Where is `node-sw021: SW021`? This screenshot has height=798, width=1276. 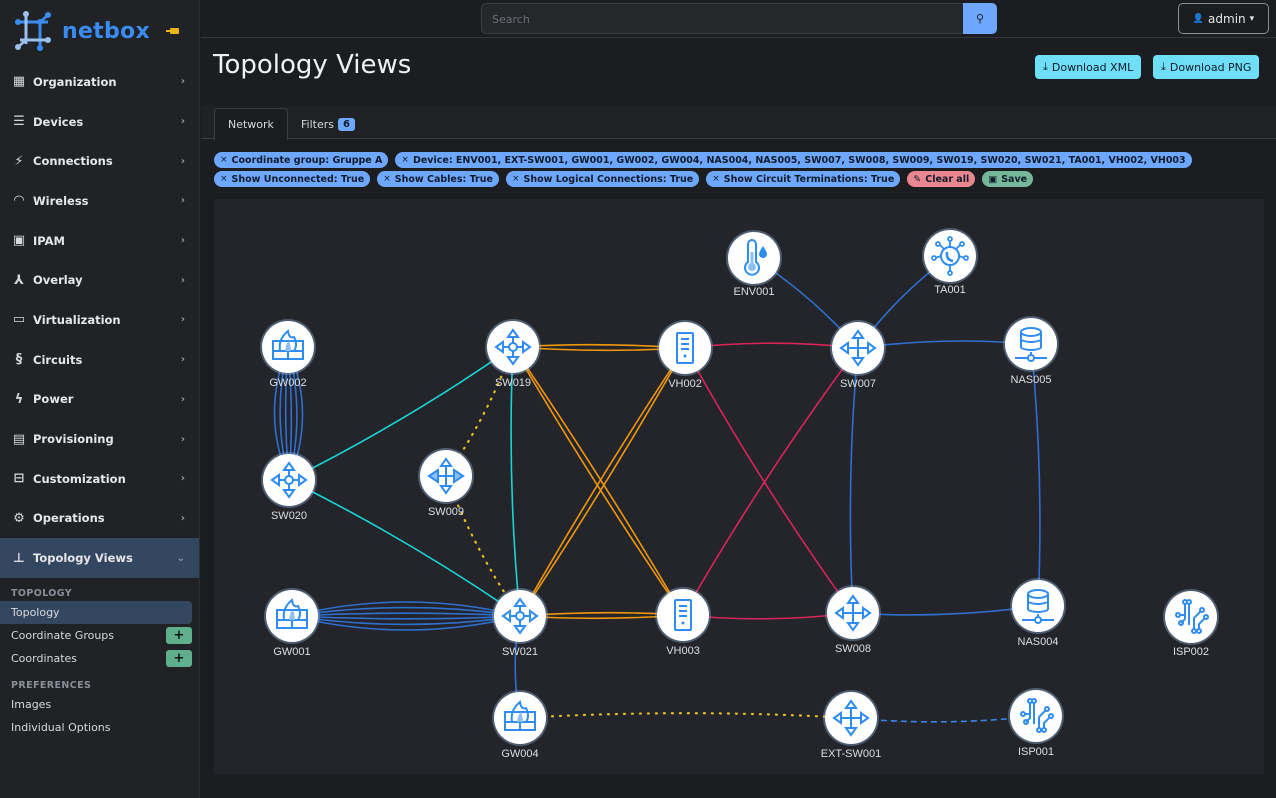
node-sw021: SW021 is located at coordinates (520, 623).